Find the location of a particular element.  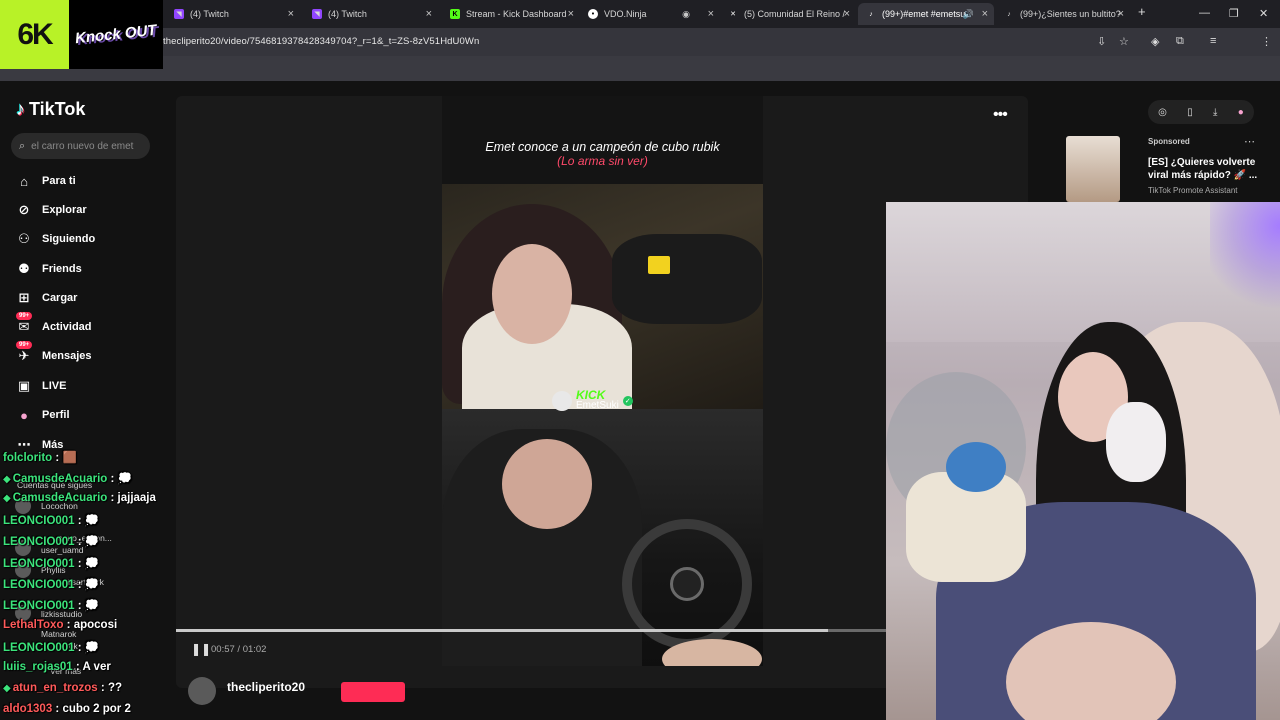

verified-icon: ✓ is located at coordinates (627, 400).